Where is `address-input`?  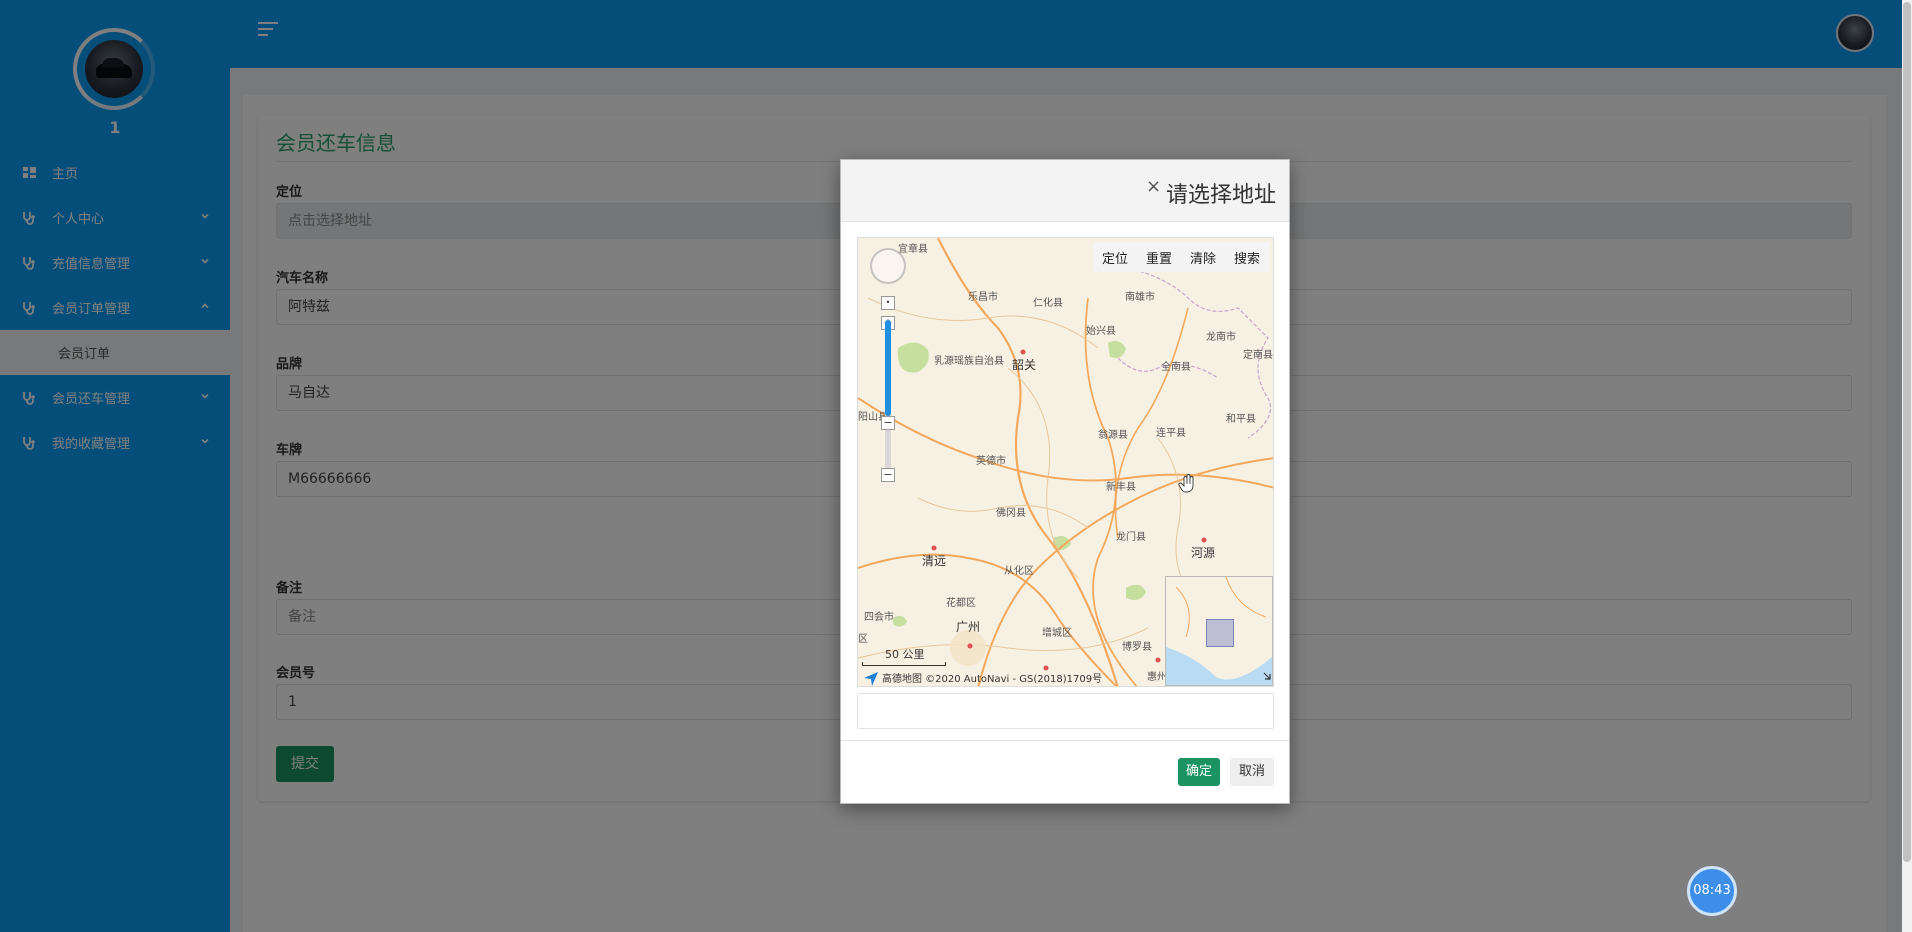
address-input is located at coordinates (1065, 711).